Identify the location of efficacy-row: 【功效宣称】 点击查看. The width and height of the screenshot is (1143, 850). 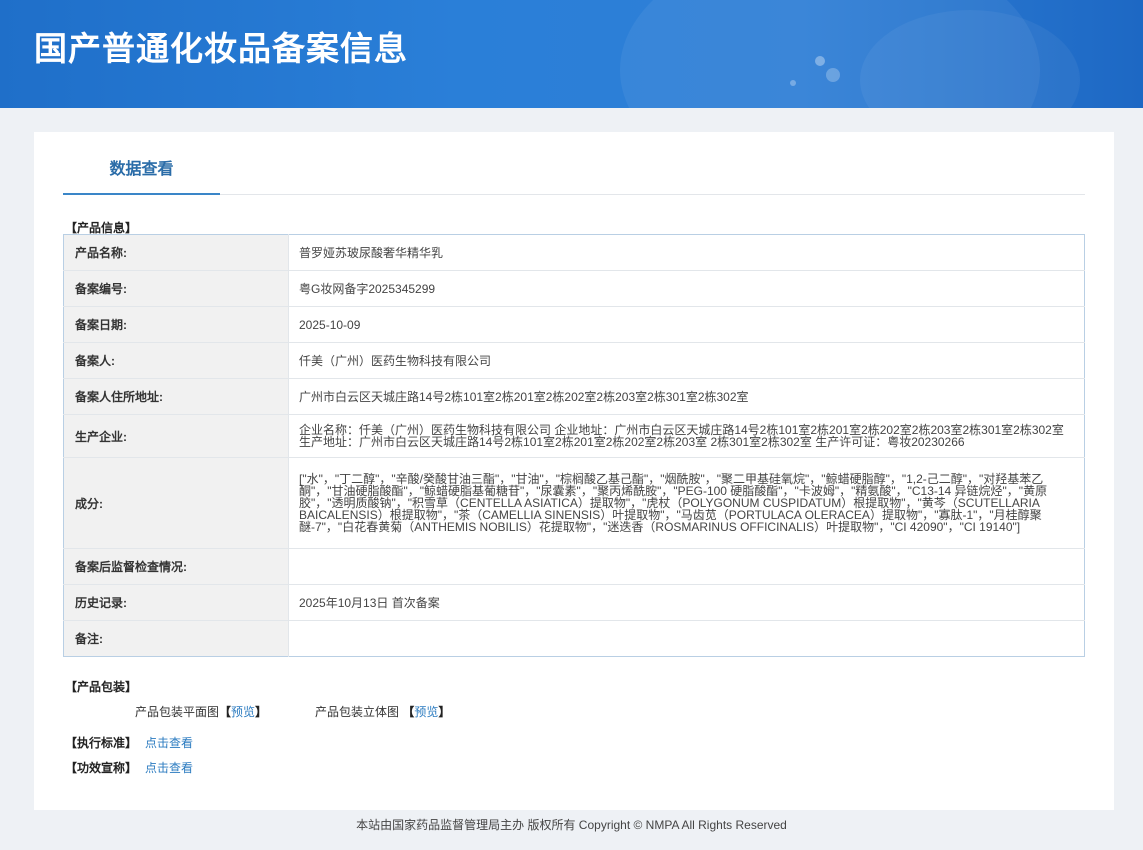
(129, 767).